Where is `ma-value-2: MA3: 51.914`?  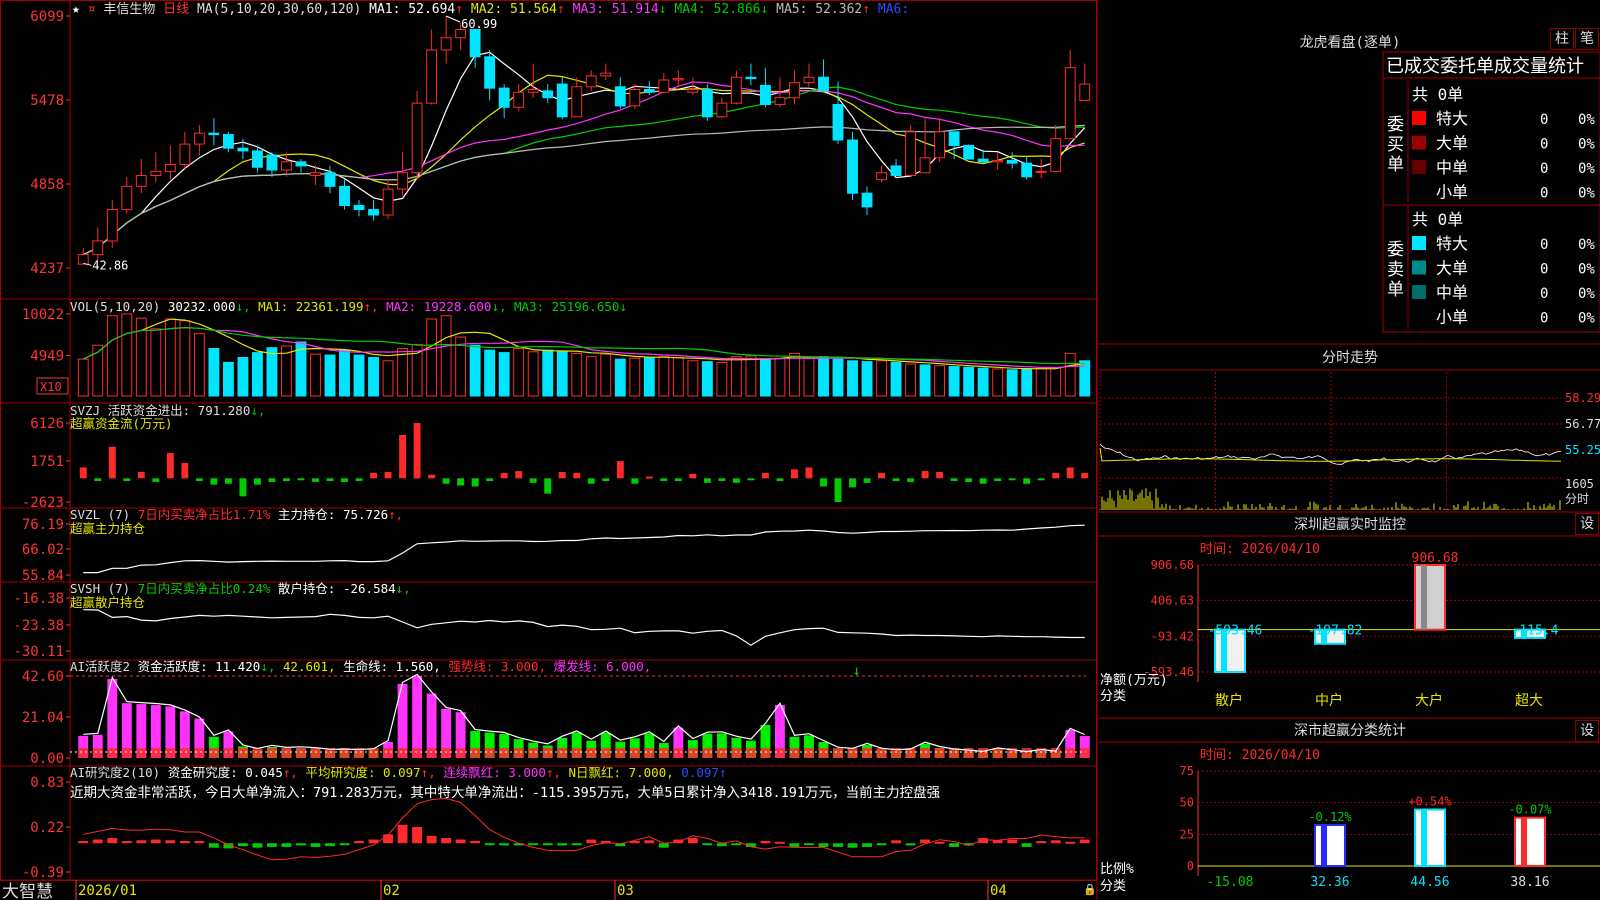
ma-value-2: MA3: 51.914 is located at coordinates (616, 9).